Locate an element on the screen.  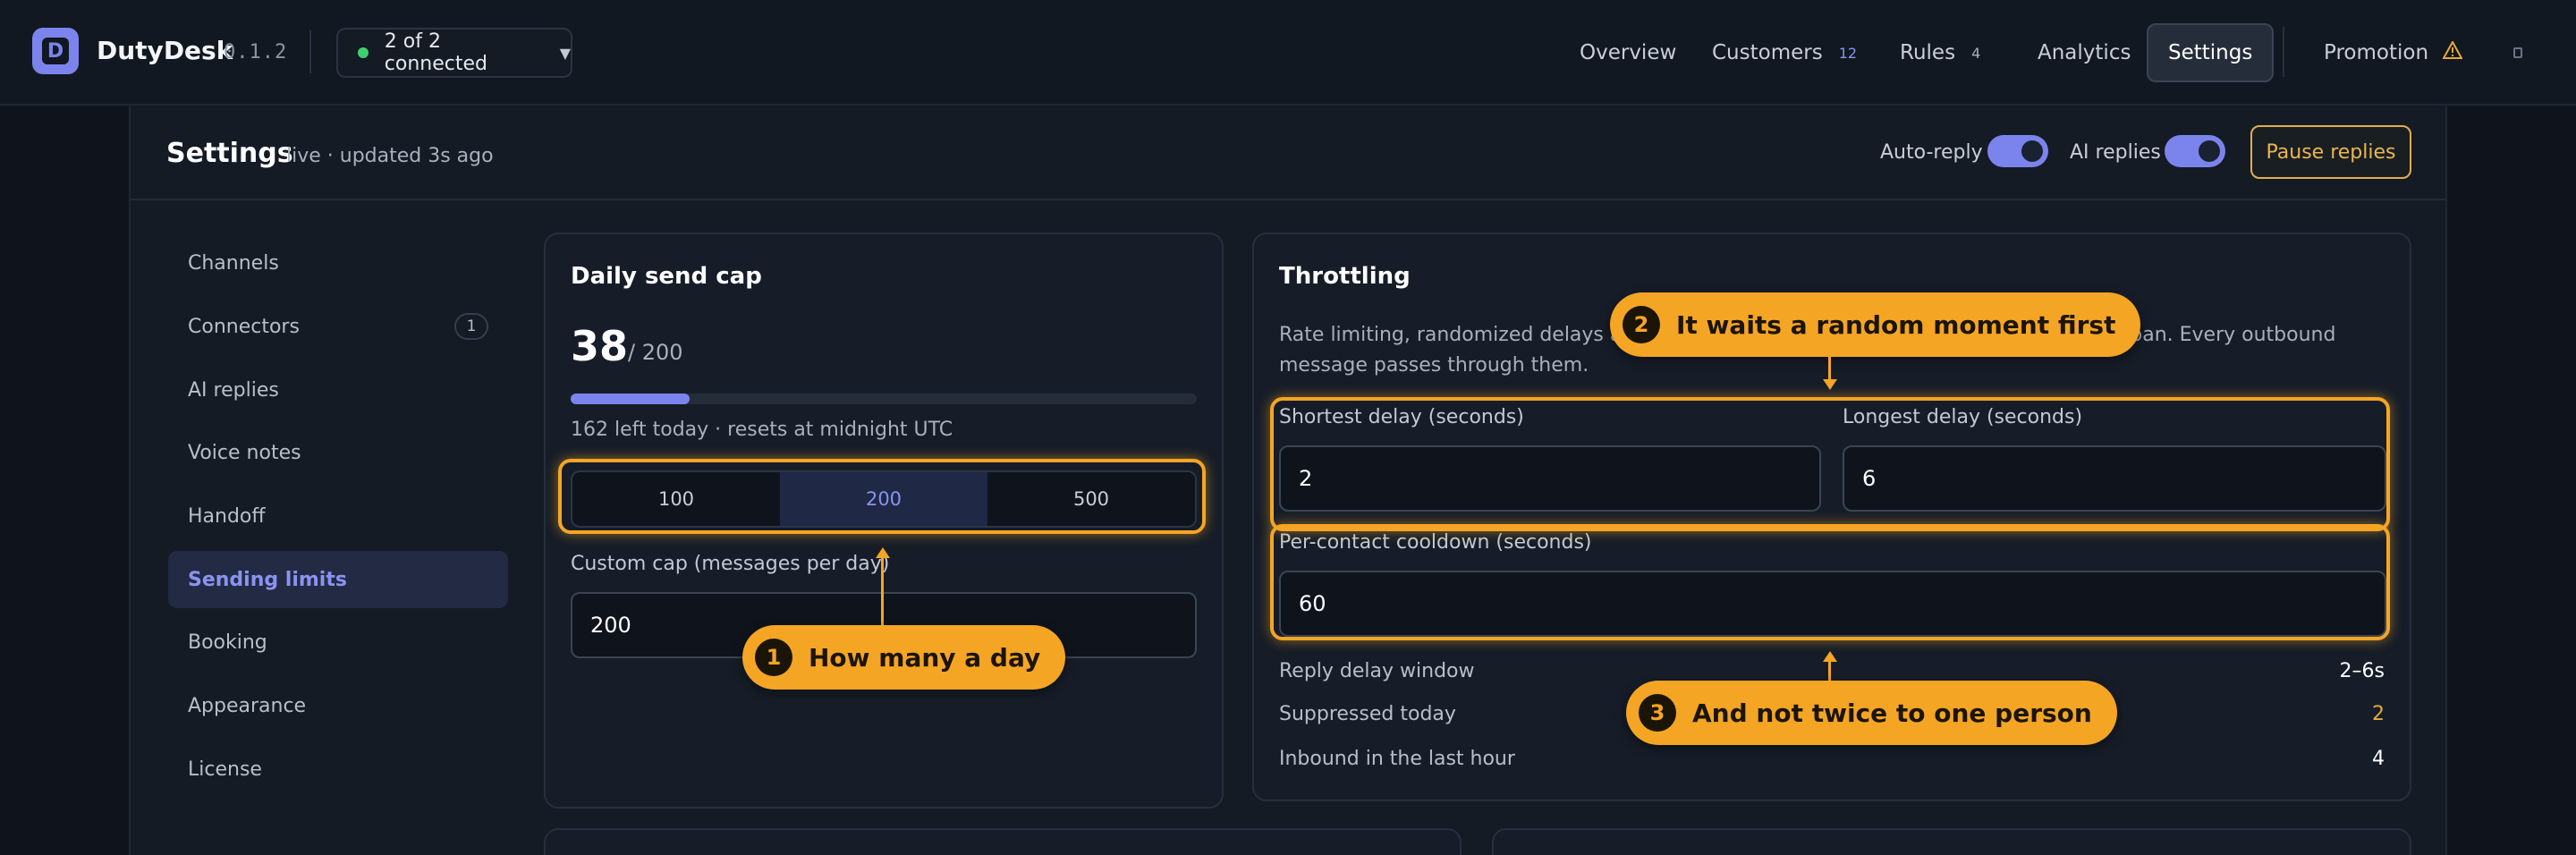
rules-count-badge: 4 is located at coordinates (1976, 53).